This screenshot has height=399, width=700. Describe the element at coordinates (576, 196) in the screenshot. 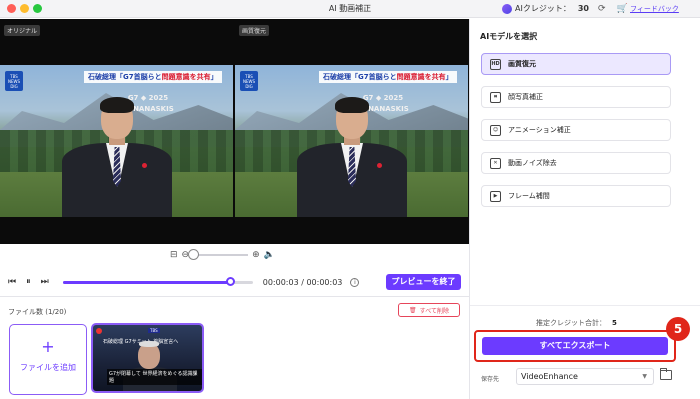

I see `model-frame-interpolation: ▶ フレーム補間` at that location.